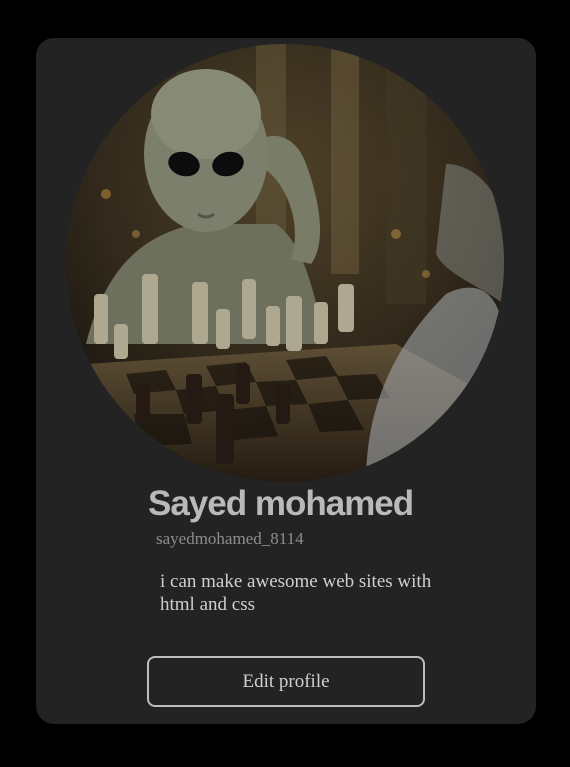 The height and width of the screenshot is (767, 570). Describe the element at coordinates (281, 503) in the screenshot. I see `profile-name: Sayed mohamed` at that location.